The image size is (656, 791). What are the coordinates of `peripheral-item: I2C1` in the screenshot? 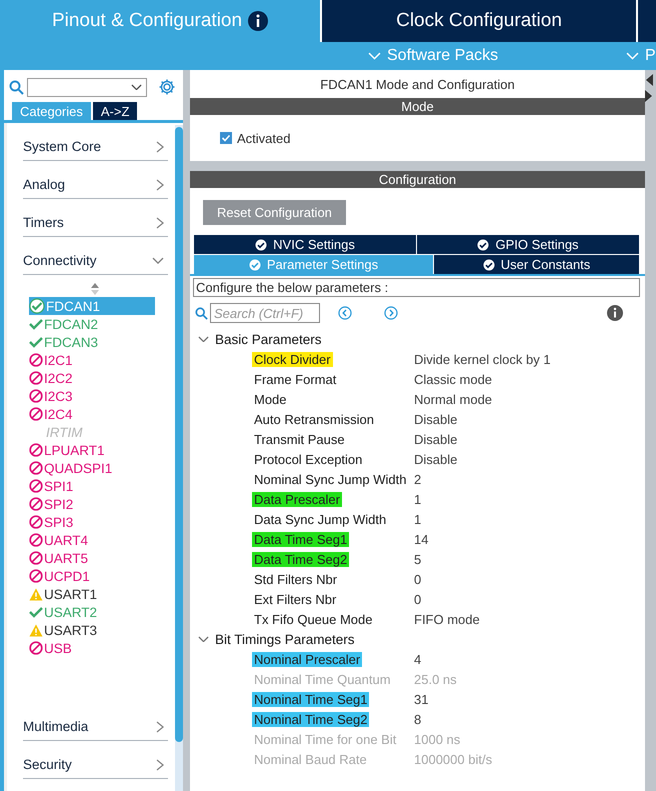 It's located at (92, 360).